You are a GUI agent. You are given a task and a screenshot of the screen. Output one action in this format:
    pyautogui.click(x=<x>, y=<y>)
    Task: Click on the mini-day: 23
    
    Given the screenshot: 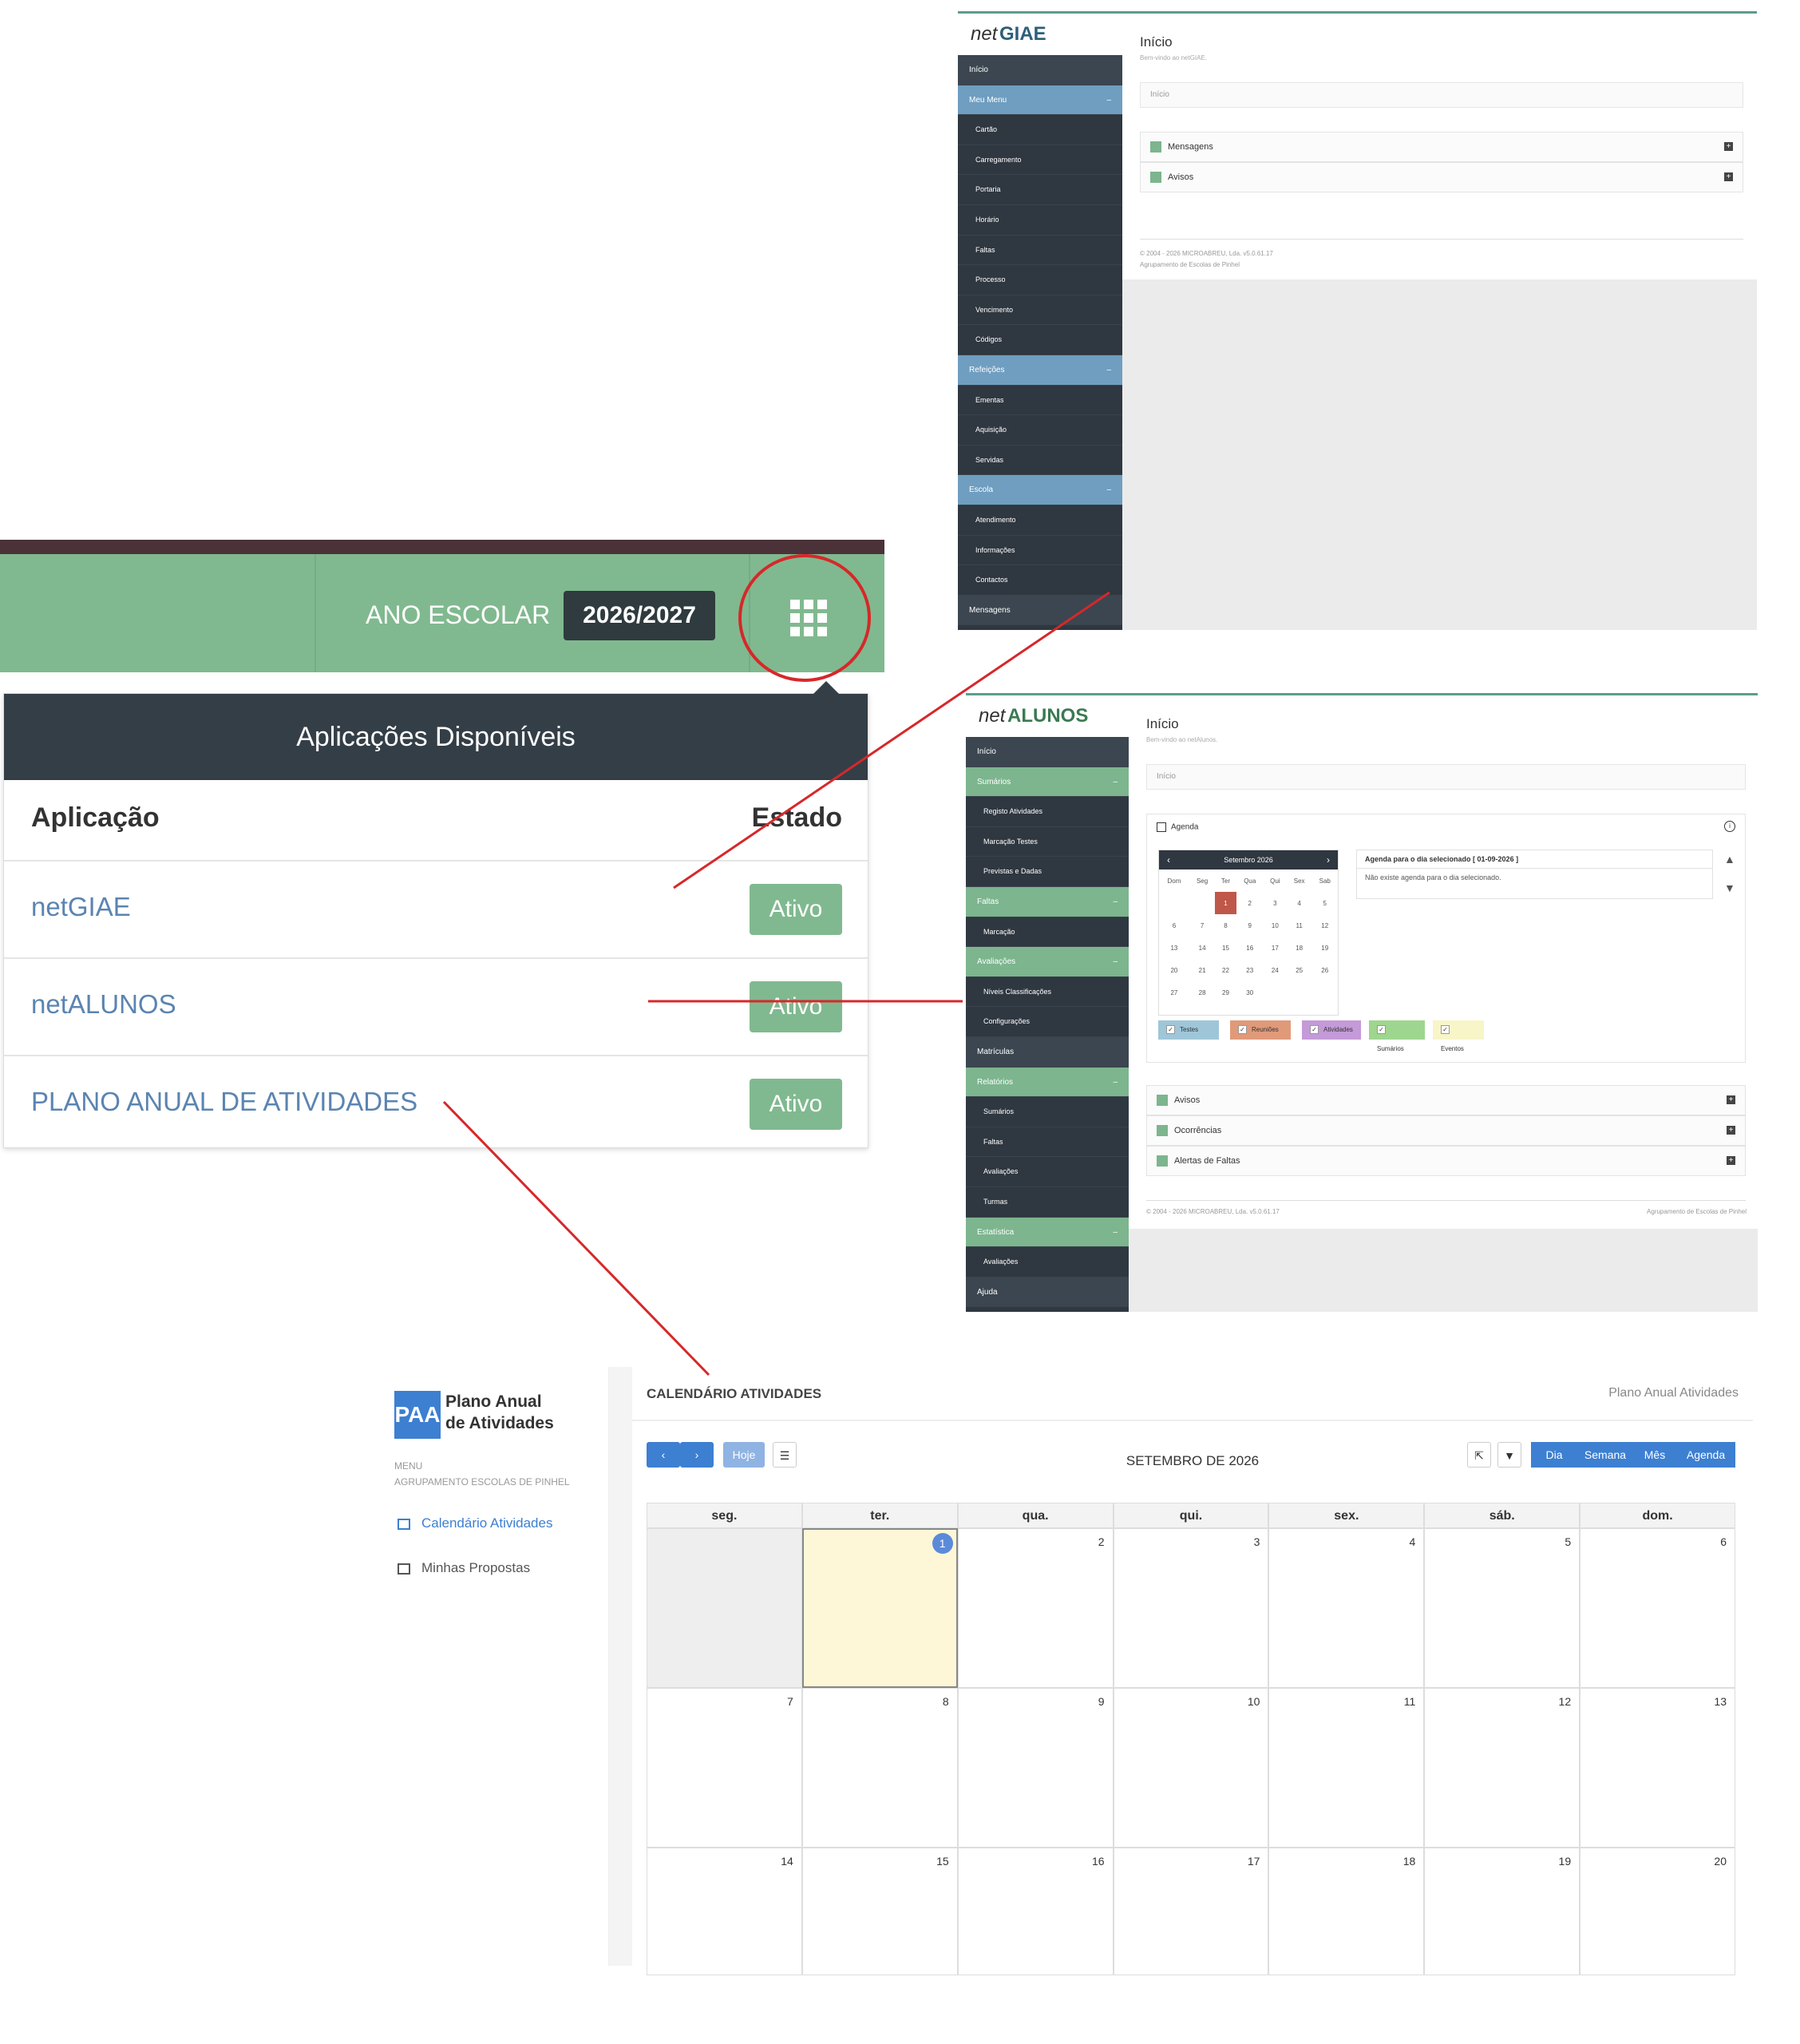 What is the action you would take?
    pyautogui.click(x=1250, y=970)
    